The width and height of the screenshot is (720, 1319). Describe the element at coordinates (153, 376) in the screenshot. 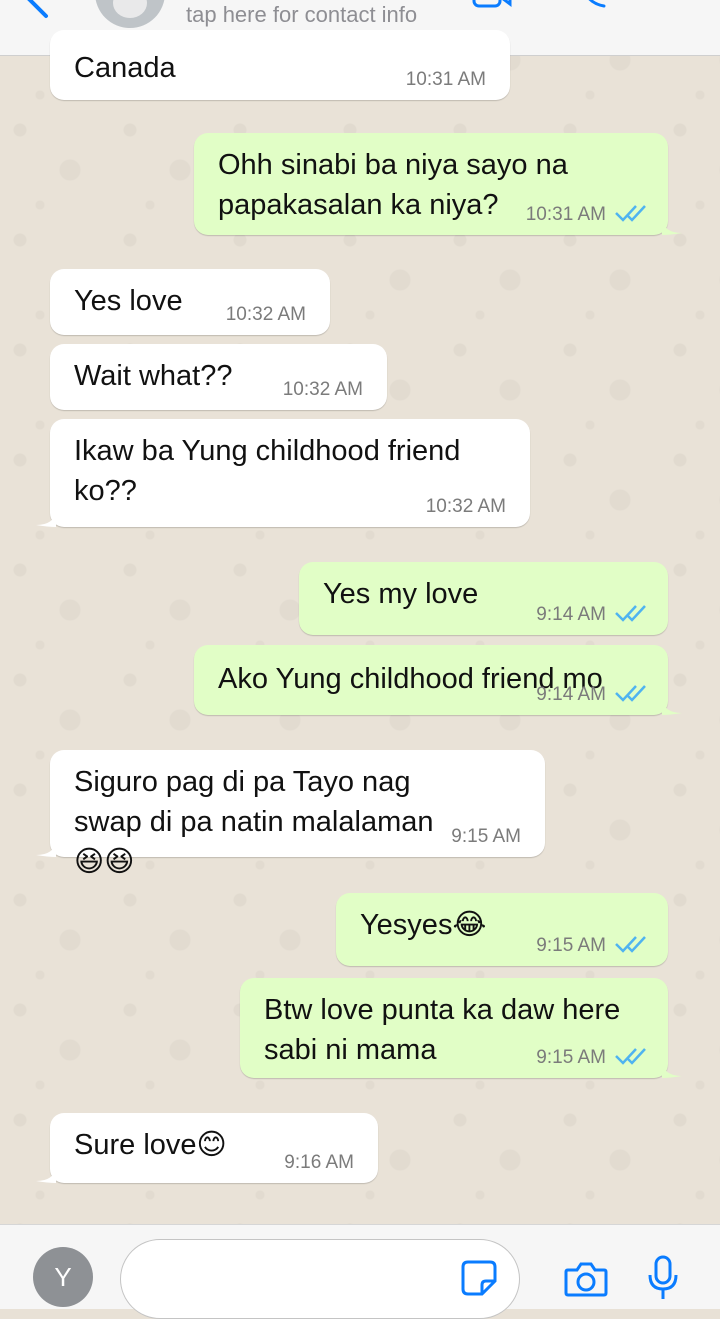

I see `message-text: Wait what??` at that location.